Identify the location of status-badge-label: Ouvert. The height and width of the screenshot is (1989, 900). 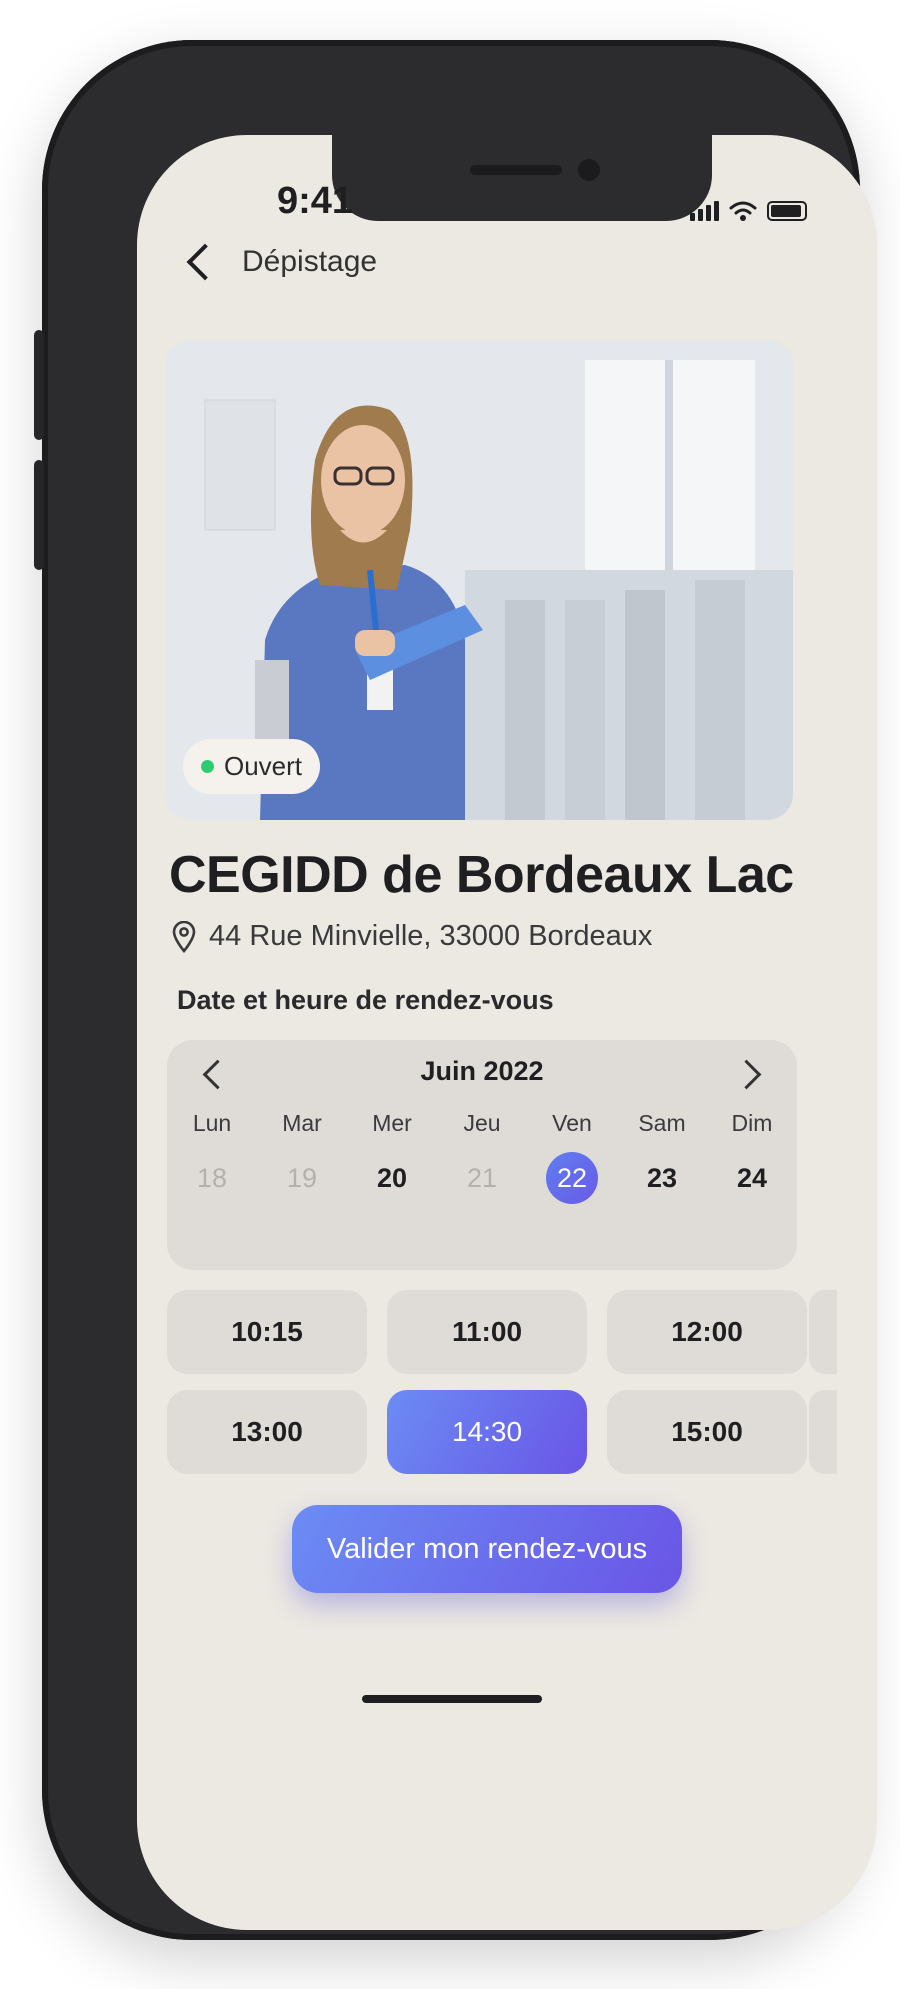
(263, 766).